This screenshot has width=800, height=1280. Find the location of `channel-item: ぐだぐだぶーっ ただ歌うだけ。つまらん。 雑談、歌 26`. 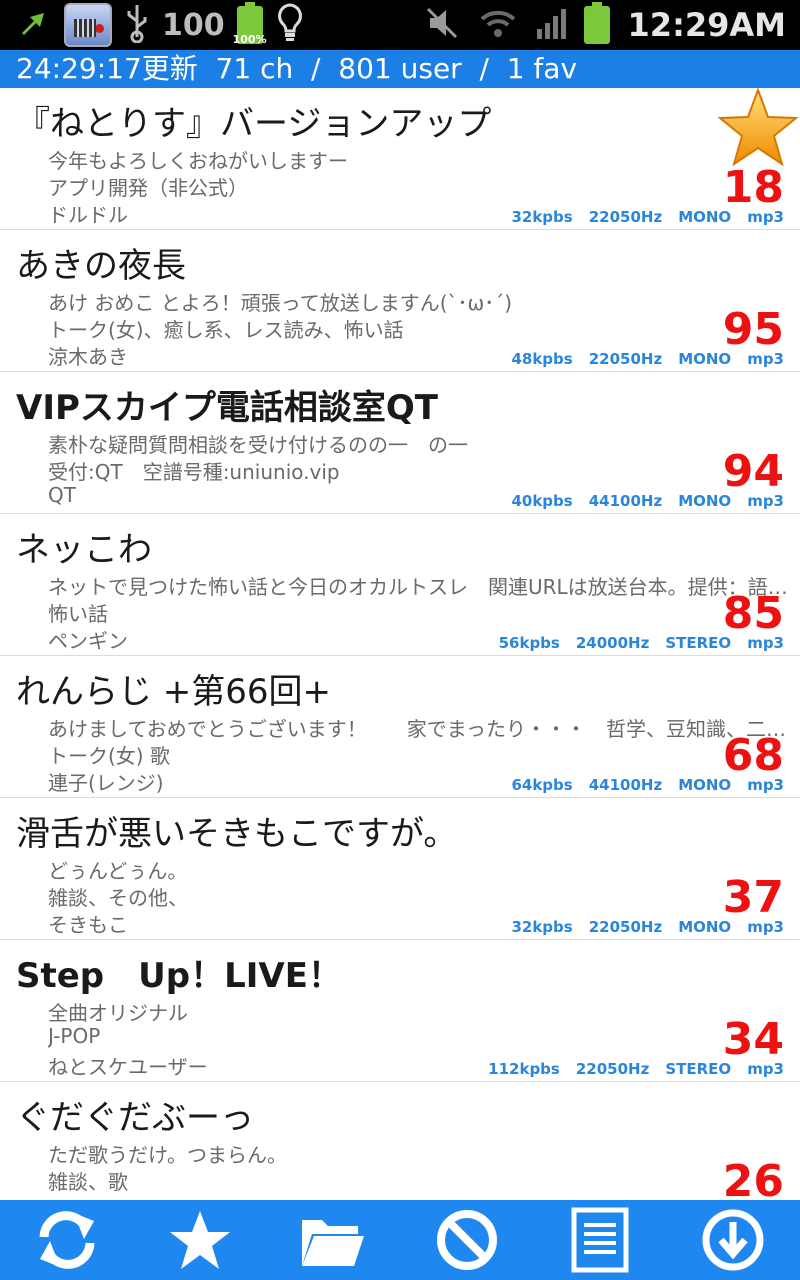

channel-item: ぐだぐだぶーっ ただ歌うだけ。つまらん。 雑談、歌 26 is located at coordinates (400, 1141).